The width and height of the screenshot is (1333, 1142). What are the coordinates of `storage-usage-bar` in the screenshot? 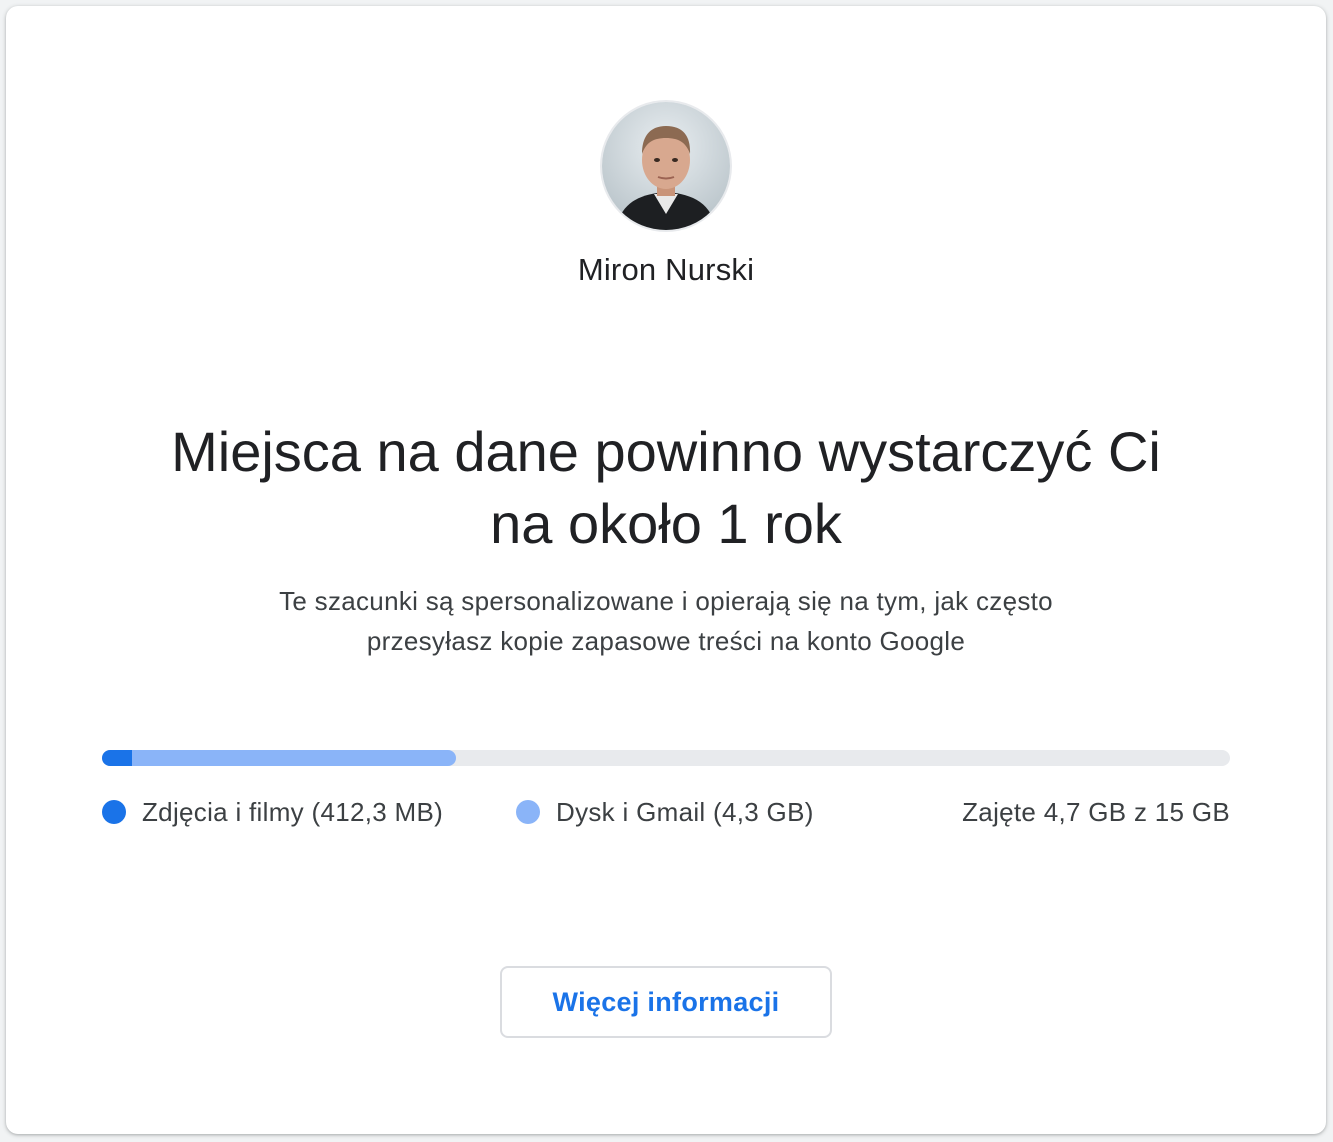 It's located at (666, 758).